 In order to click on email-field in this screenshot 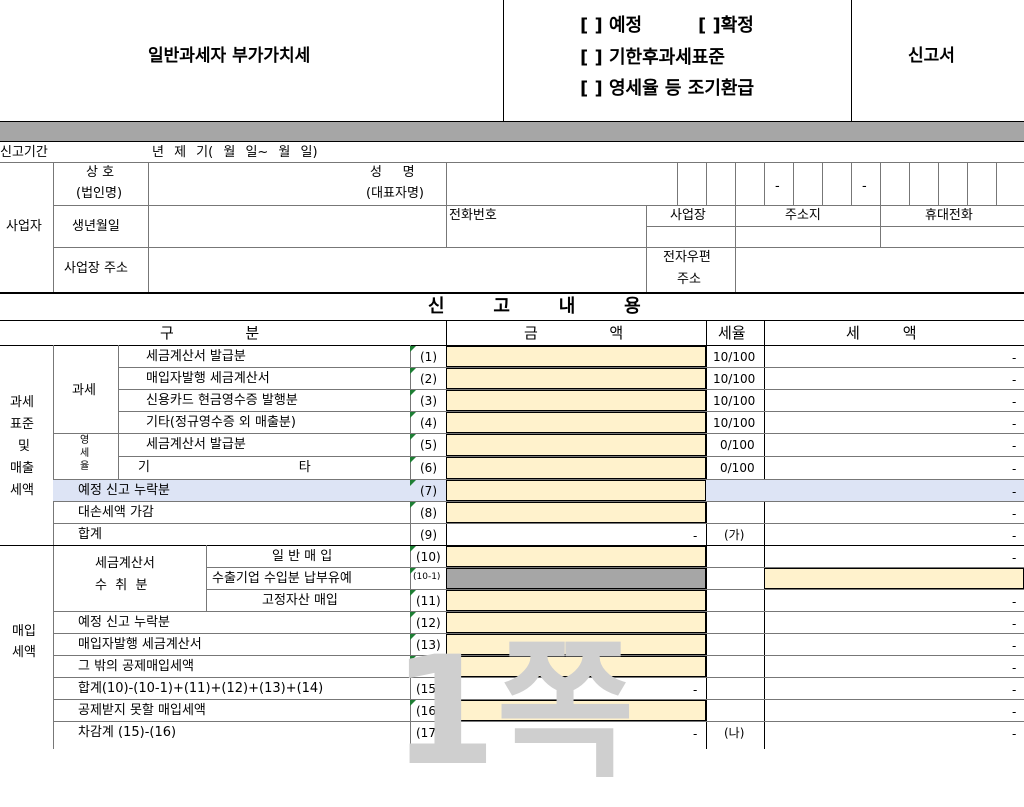, I will do `click(879, 270)`.